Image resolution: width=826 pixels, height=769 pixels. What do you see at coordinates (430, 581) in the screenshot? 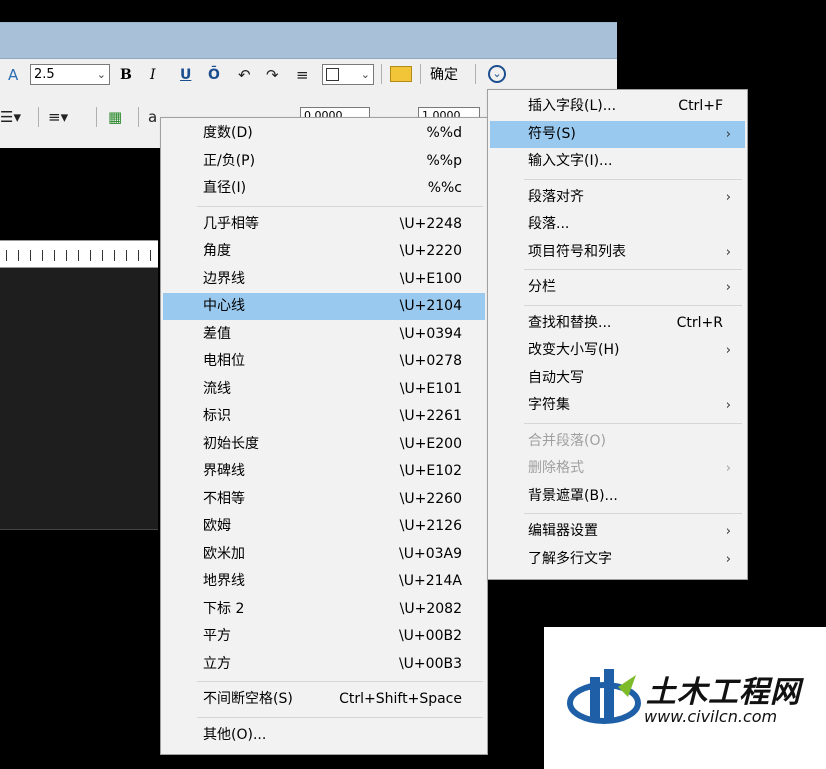
I see `symbol-menu-item-code: \U+214A` at bounding box center [430, 581].